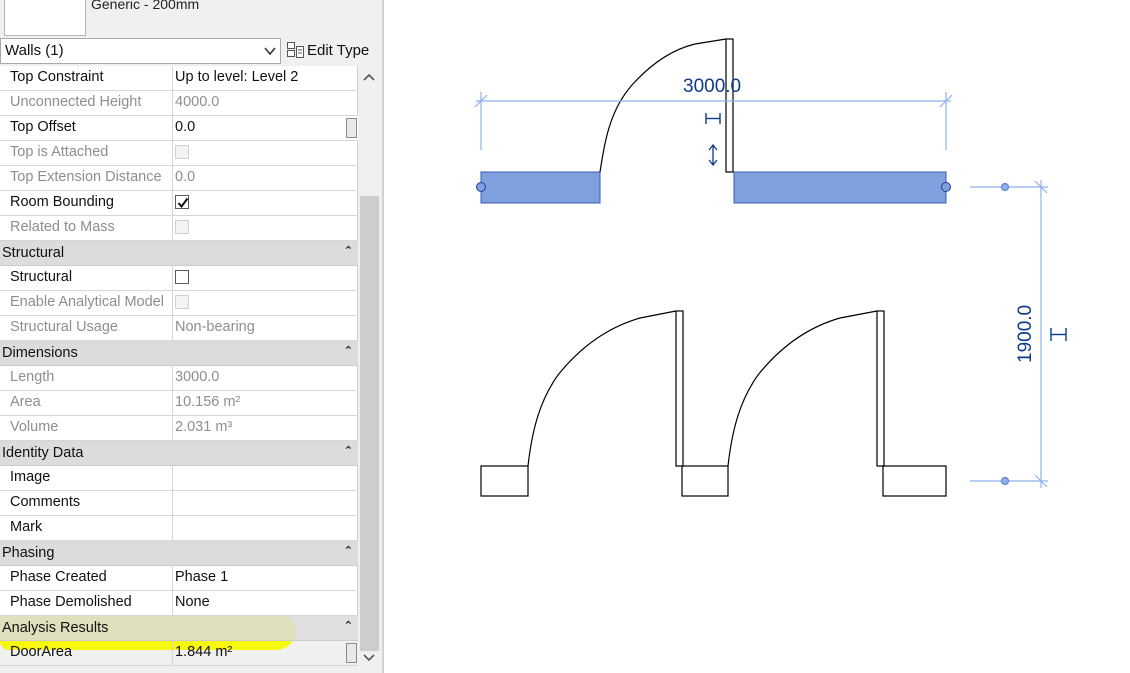  What do you see at coordinates (182, 227) in the screenshot?
I see `related-to-mass-checkbox` at bounding box center [182, 227].